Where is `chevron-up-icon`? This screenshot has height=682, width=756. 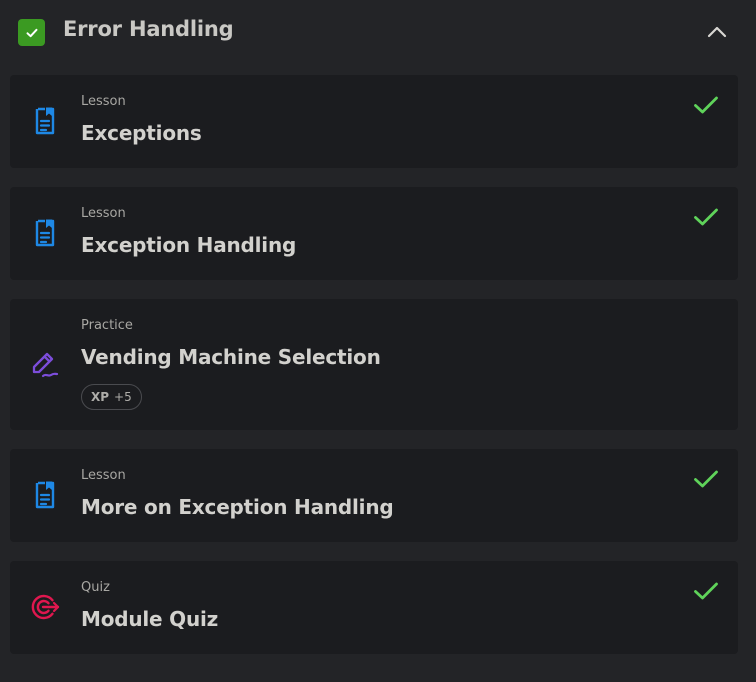 chevron-up-icon is located at coordinates (717, 32).